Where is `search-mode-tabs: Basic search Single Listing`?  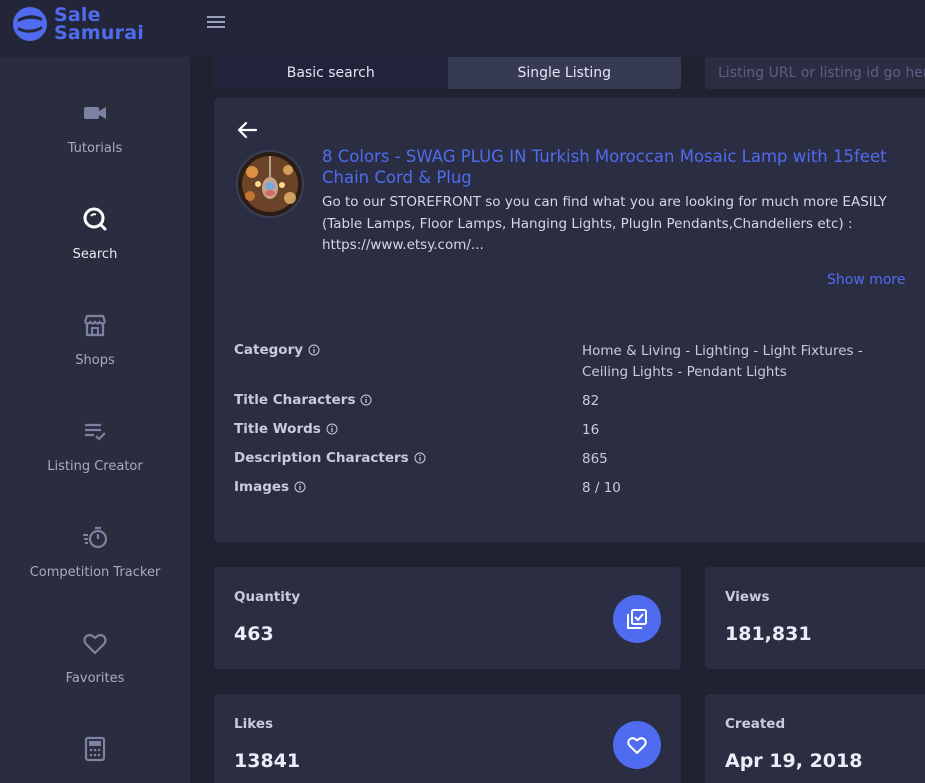 search-mode-tabs: Basic search Single Listing is located at coordinates (447, 73).